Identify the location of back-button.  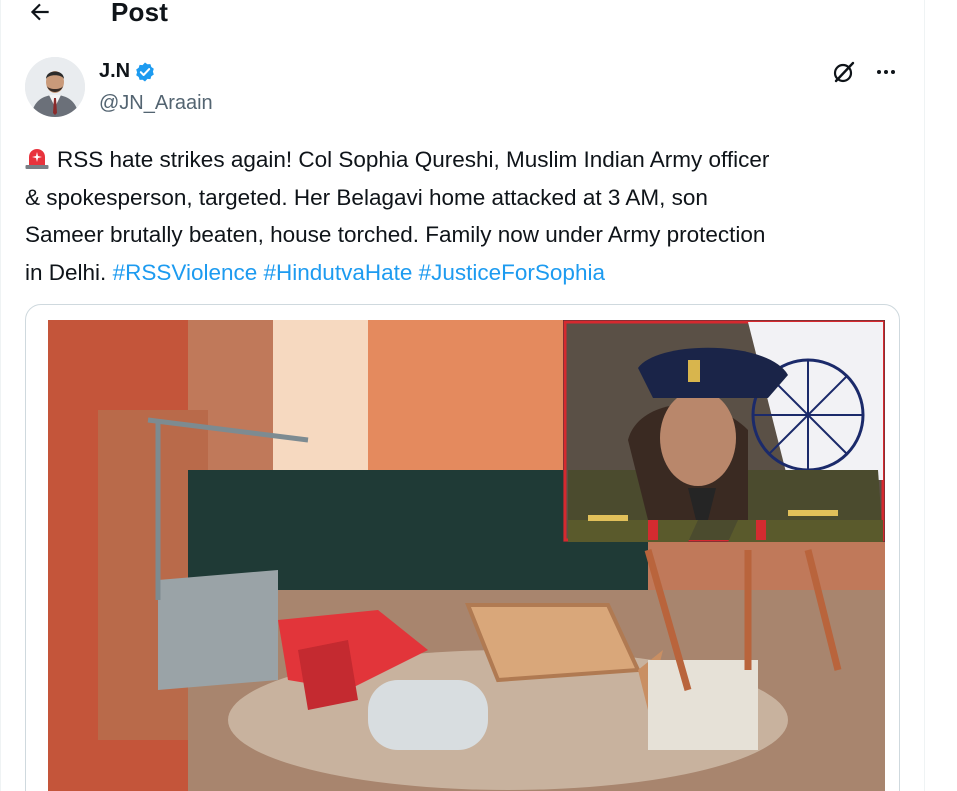
(40, 15).